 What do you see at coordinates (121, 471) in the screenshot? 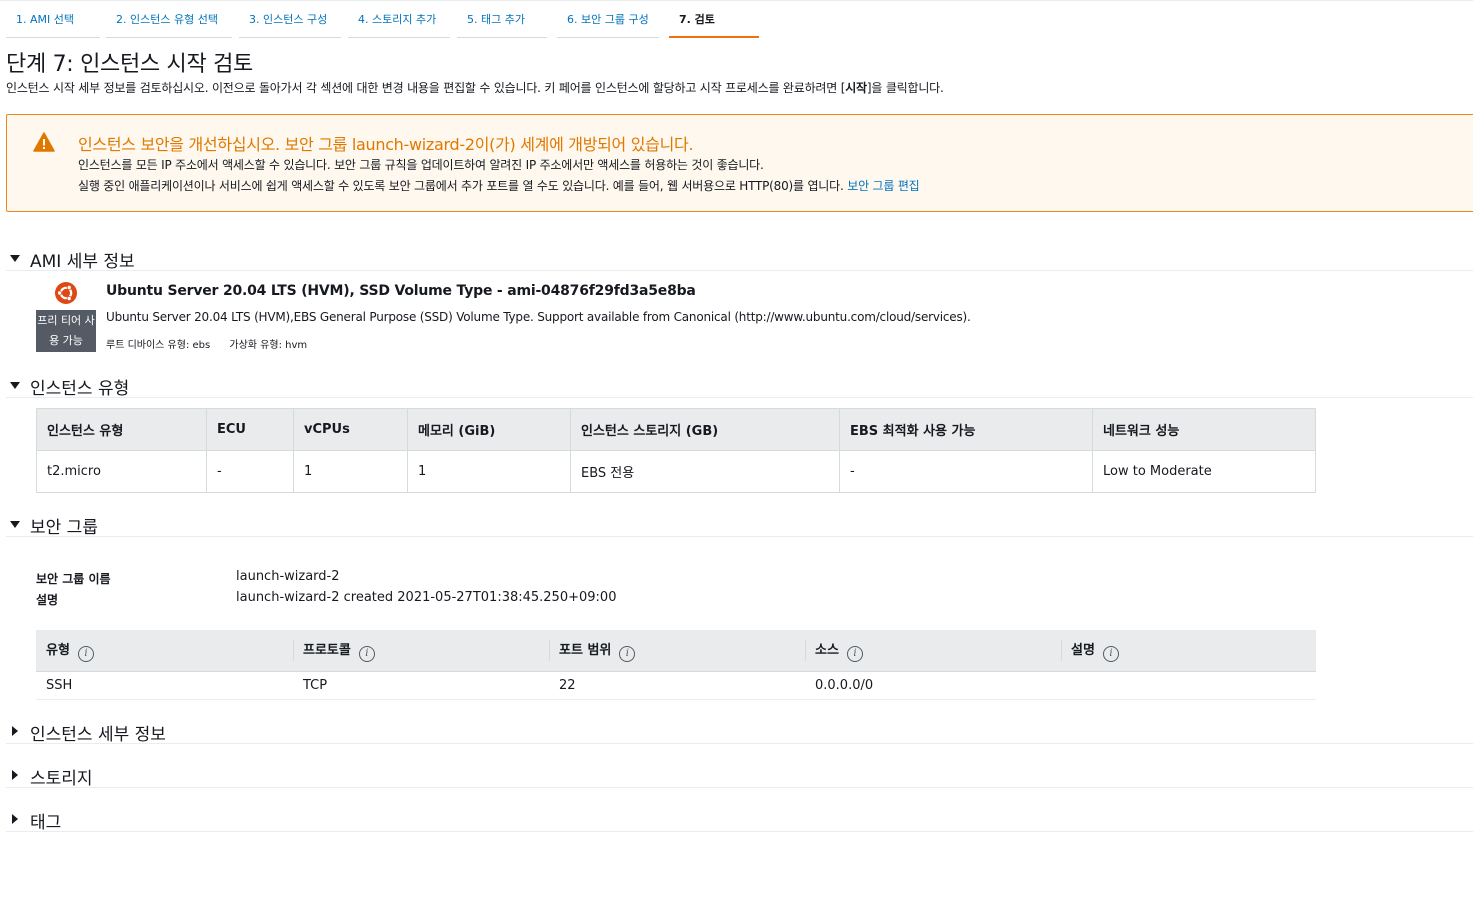
I see `table-cell: t2.micro` at bounding box center [121, 471].